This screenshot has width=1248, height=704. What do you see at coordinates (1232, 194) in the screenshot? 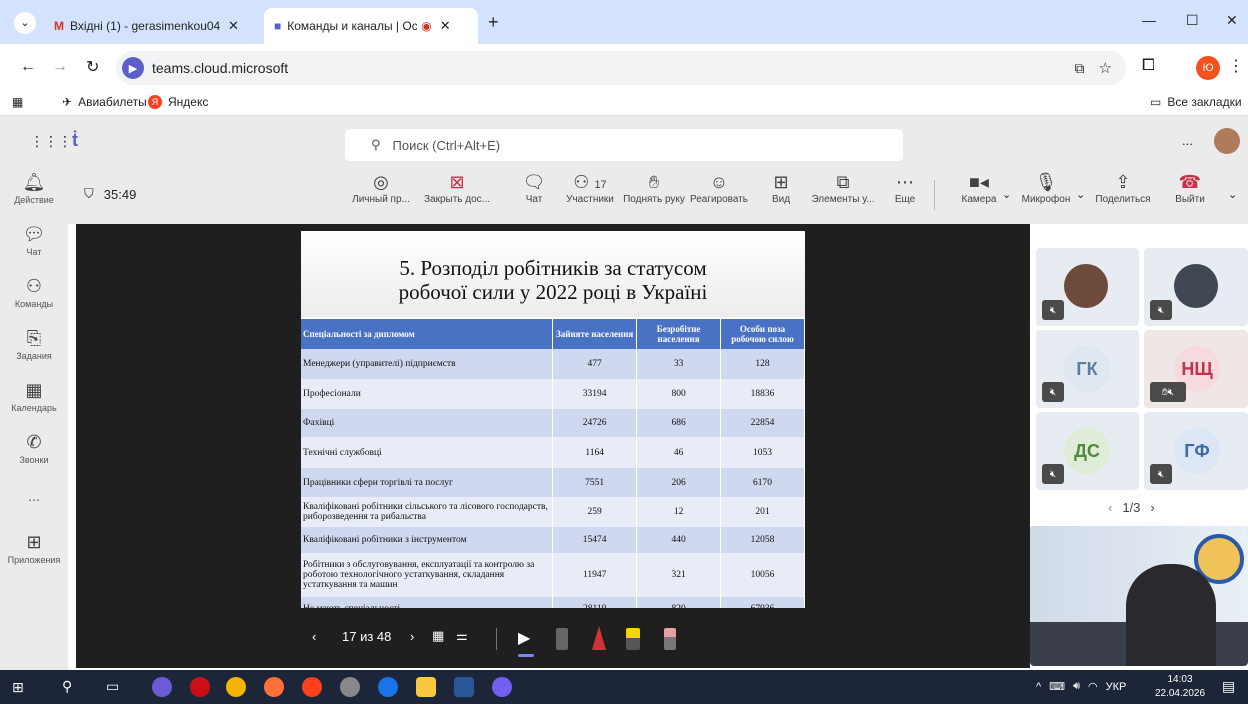
I see `leave-options-chevron-icon: ⌄` at bounding box center [1232, 194].